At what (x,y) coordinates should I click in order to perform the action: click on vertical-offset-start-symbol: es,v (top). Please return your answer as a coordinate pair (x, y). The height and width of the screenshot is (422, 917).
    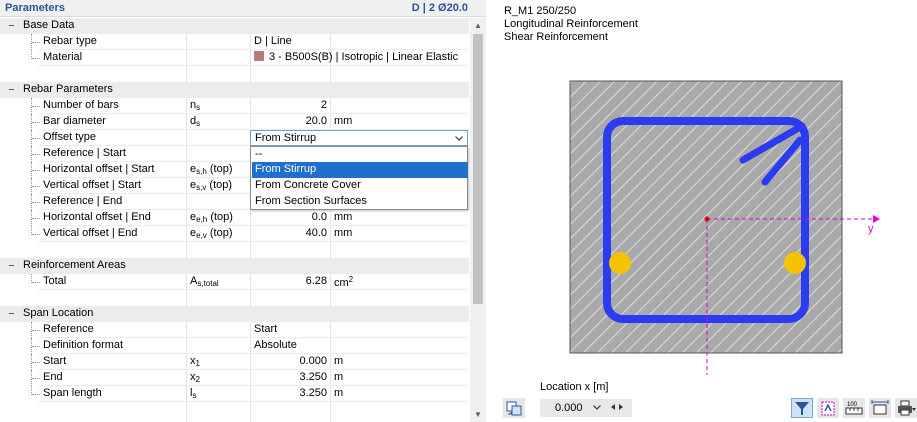
    Looking at the image, I should click on (211, 185).